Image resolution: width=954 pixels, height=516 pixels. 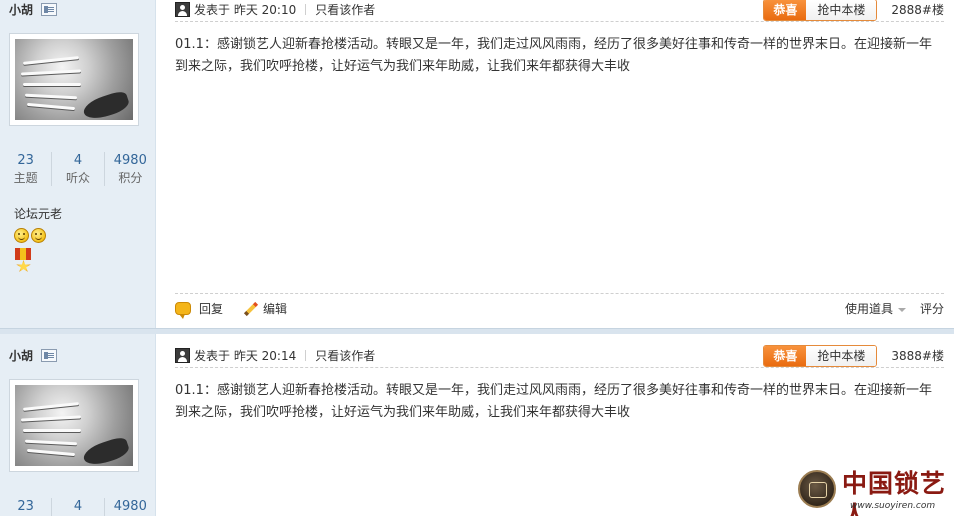 I want to click on post-footer: 回复 编辑 使用道具 评分, so click(x=559, y=306).